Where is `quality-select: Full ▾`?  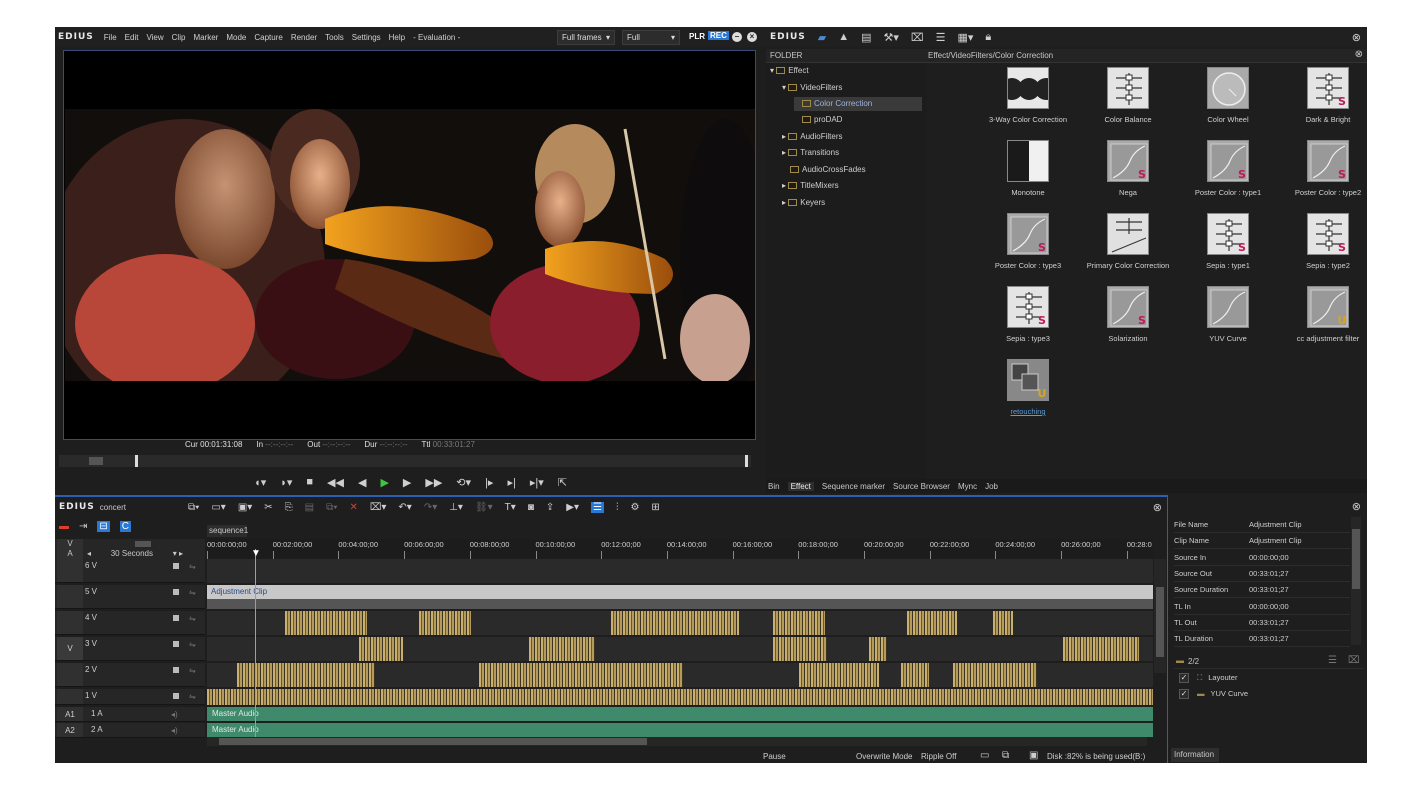
quality-select: Full ▾ is located at coordinates (651, 37).